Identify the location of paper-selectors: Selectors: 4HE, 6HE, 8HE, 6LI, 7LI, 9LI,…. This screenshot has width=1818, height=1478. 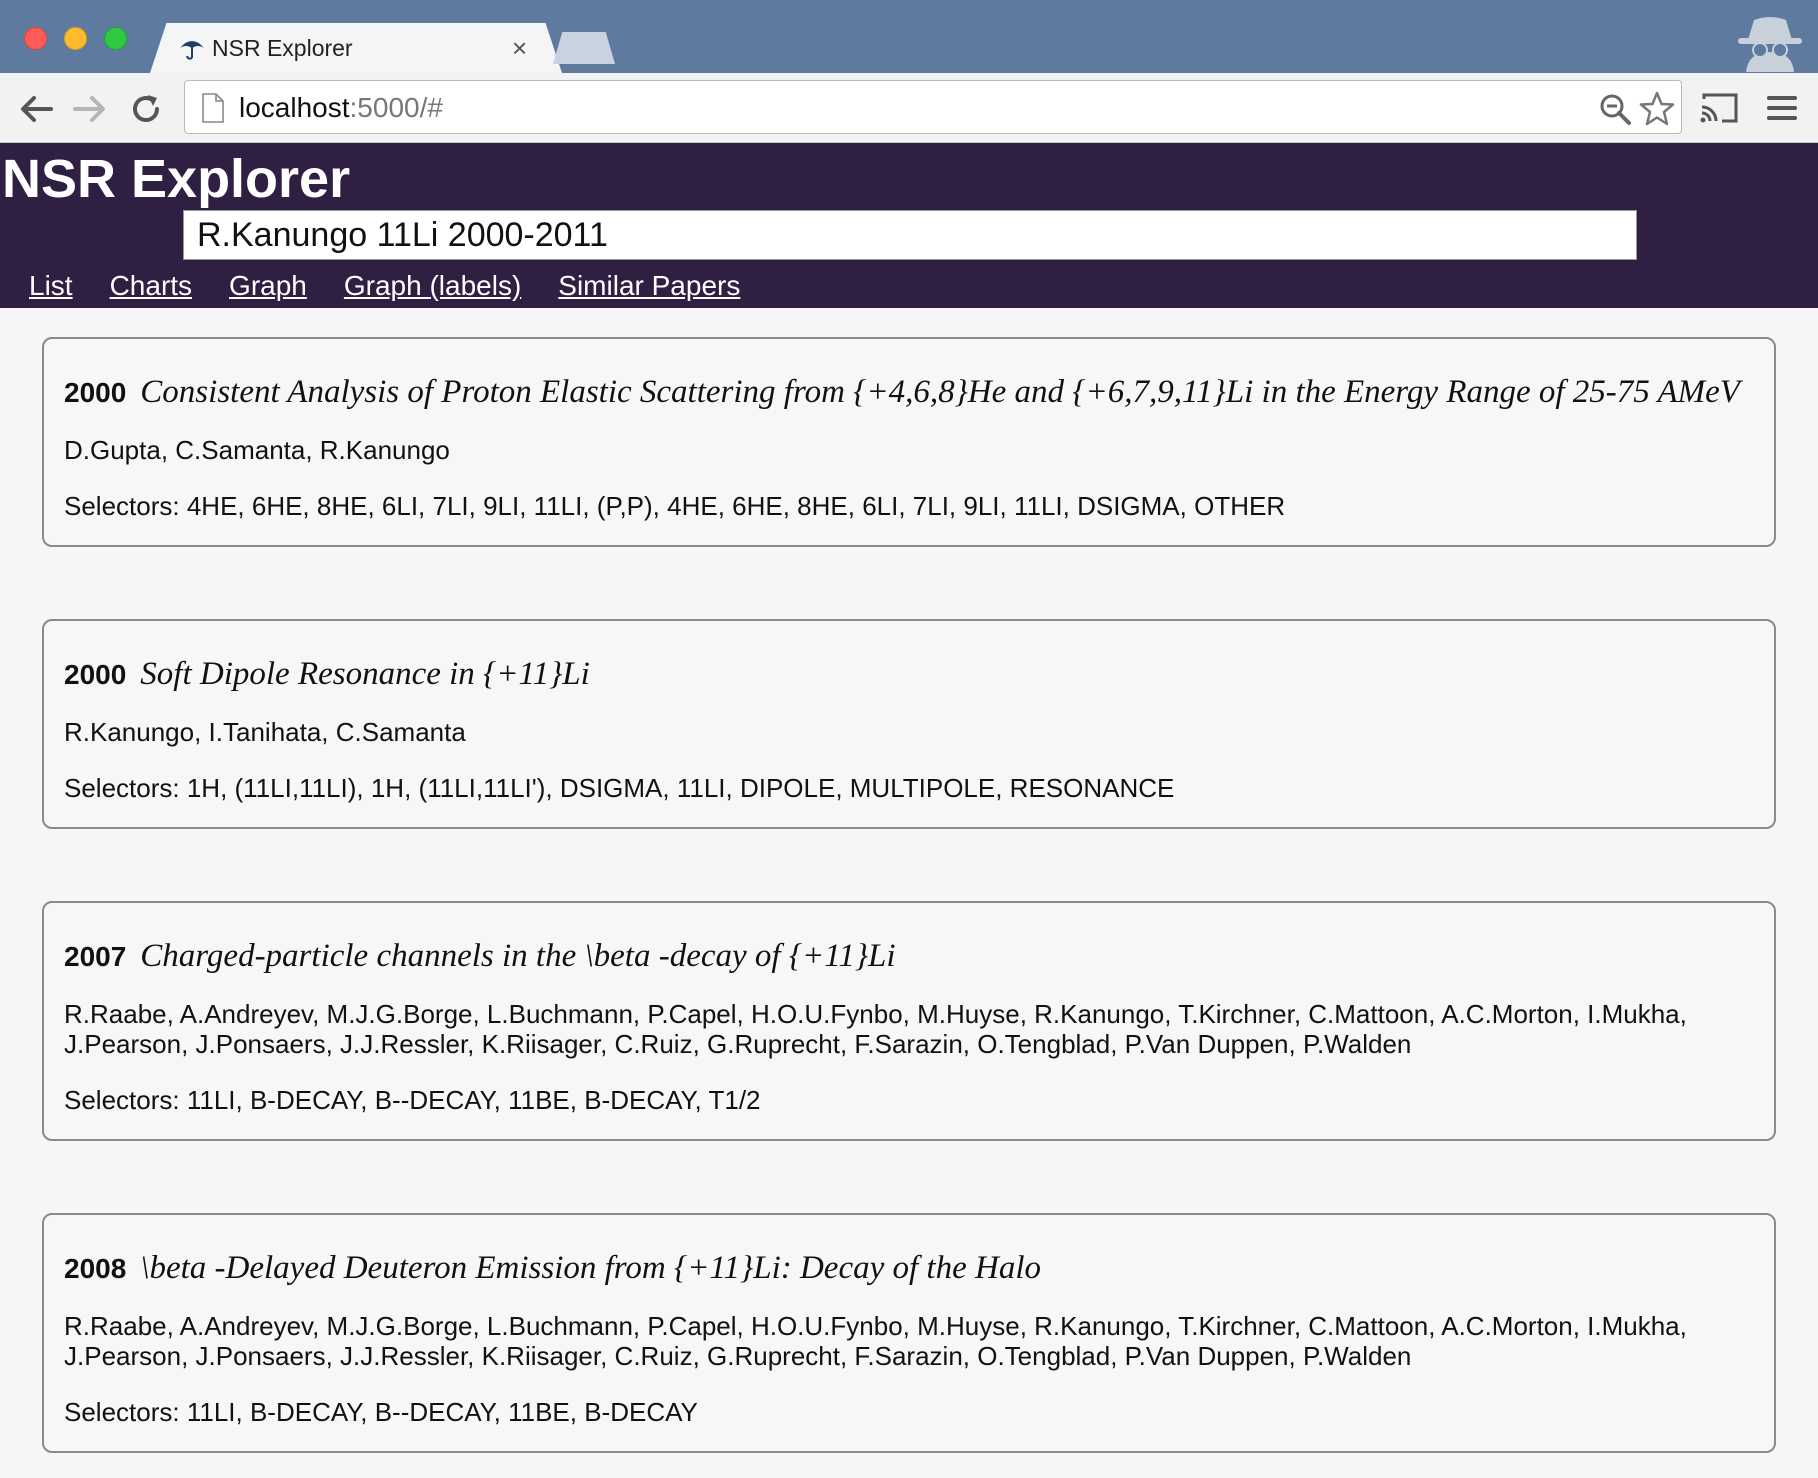
(675, 506).